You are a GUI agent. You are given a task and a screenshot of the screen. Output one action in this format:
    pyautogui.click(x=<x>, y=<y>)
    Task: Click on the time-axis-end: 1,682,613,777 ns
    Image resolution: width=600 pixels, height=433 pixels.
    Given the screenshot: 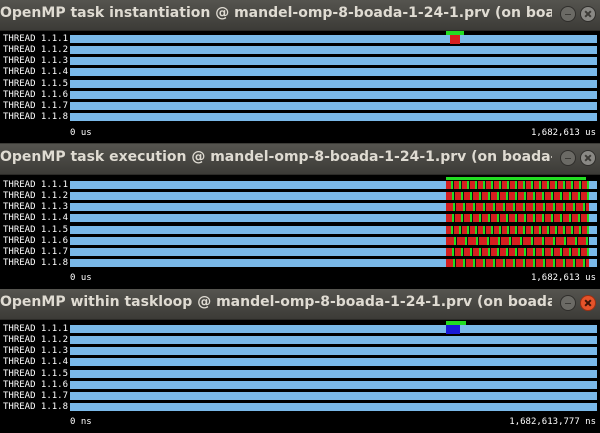 What is the action you would take?
    pyautogui.click(x=552, y=422)
    